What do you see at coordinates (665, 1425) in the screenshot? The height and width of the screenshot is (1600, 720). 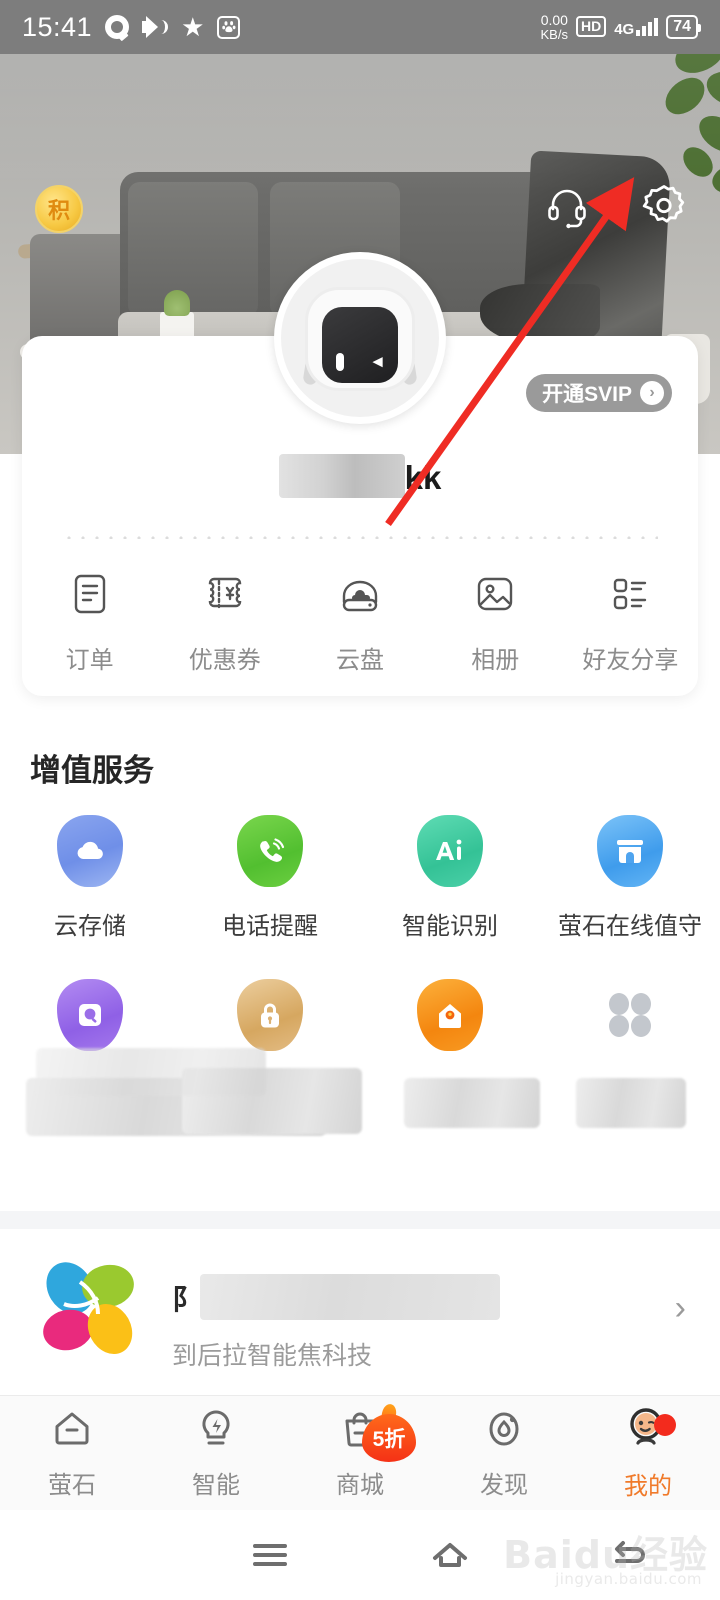 I see `notification-dot` at bounding box center [665, 1425].